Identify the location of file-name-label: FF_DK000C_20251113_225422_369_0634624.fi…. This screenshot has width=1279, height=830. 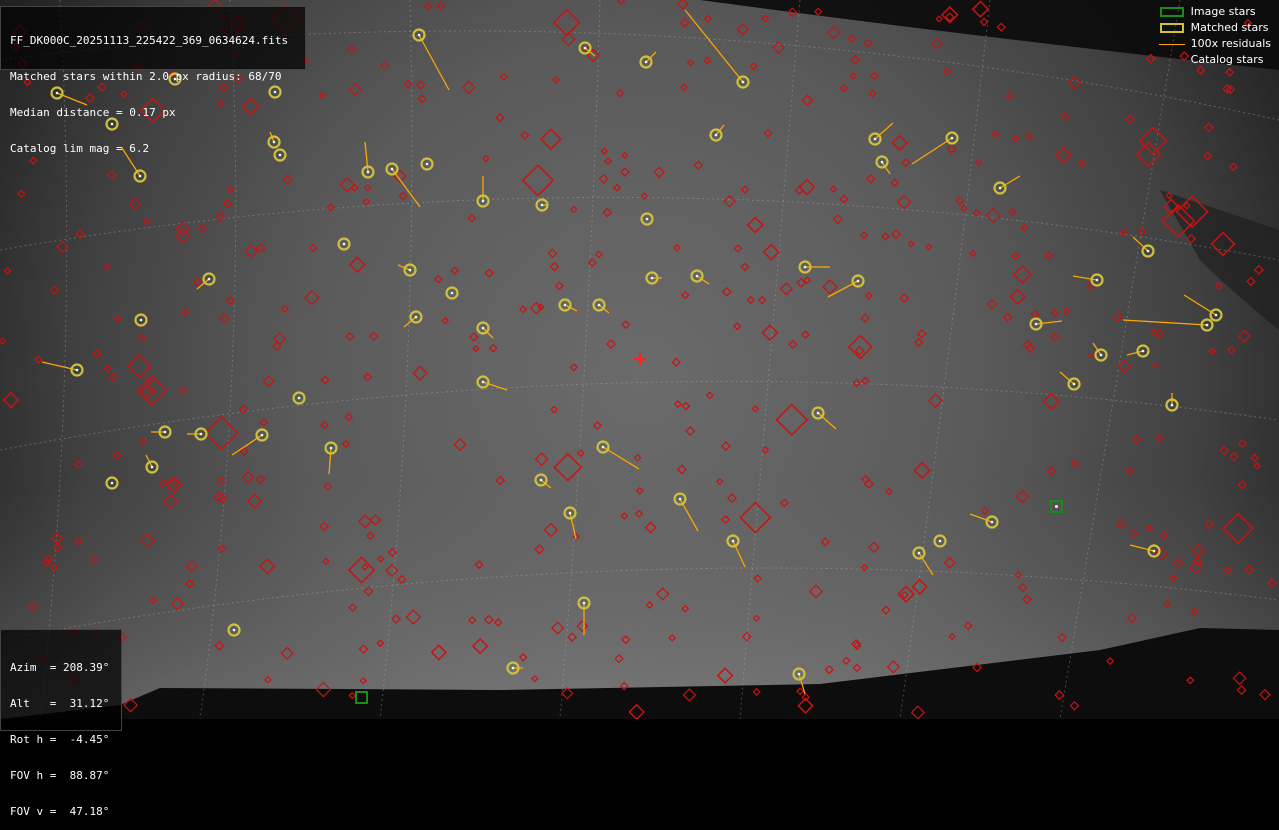
(149, 40).